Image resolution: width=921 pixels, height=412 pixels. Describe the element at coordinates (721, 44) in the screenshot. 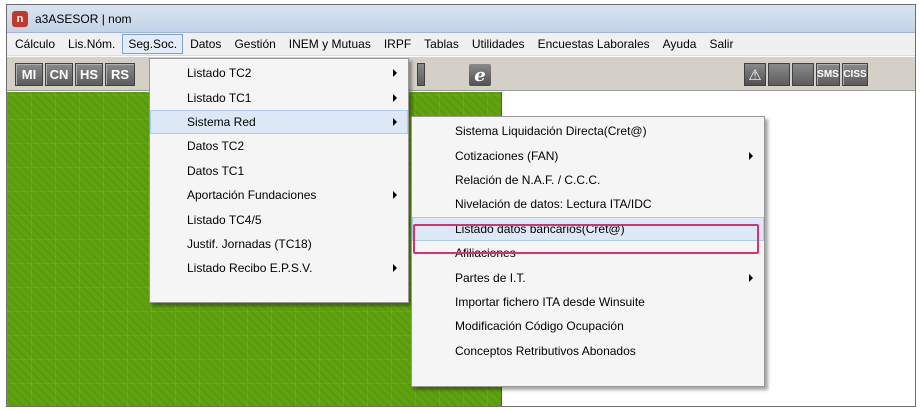

I see `menu-salir: Salir` at that location.